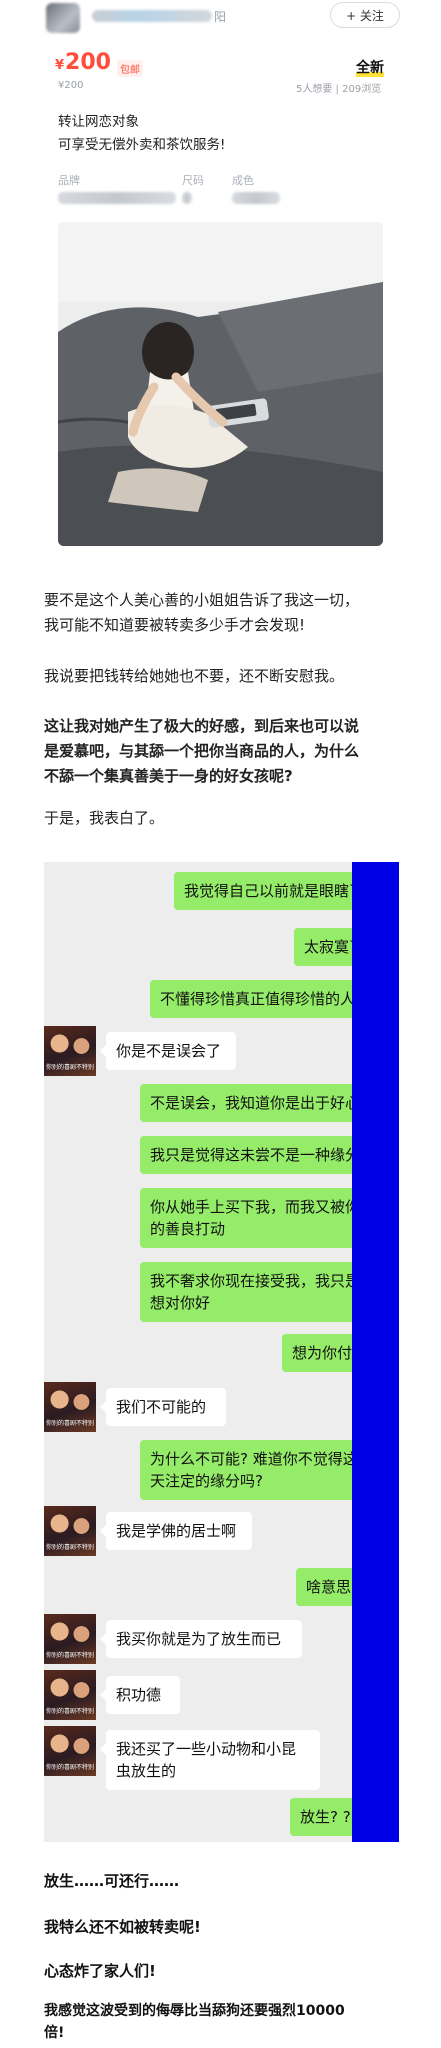  What do you see at coordinates (370, 67) in the screenshot?
I see `condition-badge: 全新` at bounding box center [370, 67].